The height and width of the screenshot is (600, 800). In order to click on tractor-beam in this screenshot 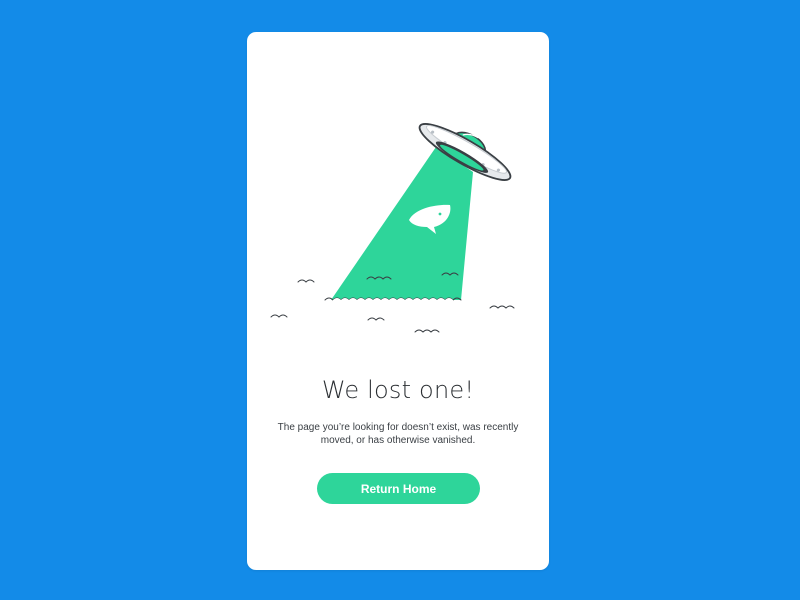, I will do `click(402, 223)`.